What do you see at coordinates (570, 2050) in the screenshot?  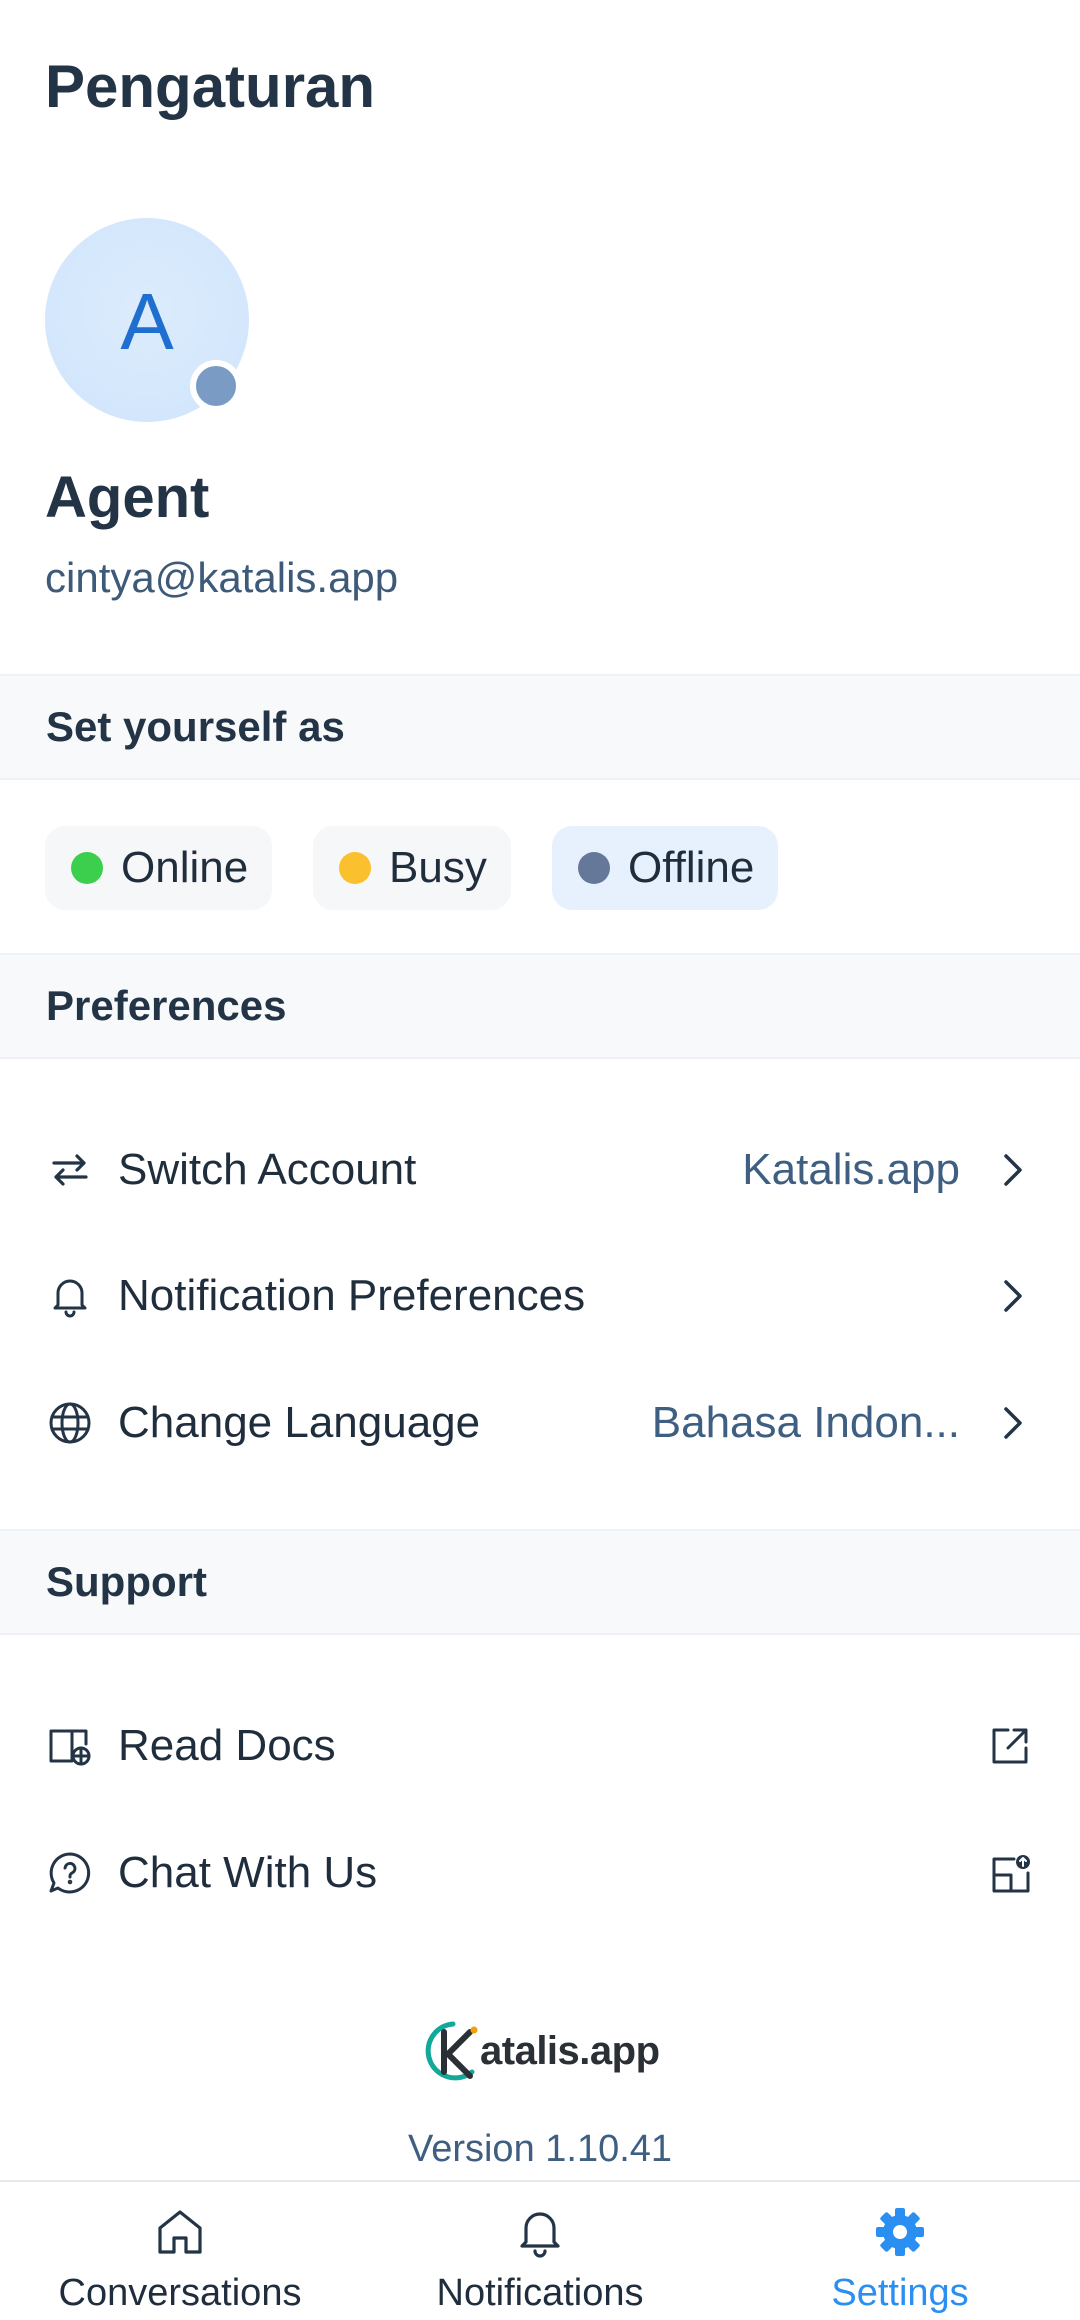 I see `brand-wordmark: atalis.app` at bounding box center [570, 2050].